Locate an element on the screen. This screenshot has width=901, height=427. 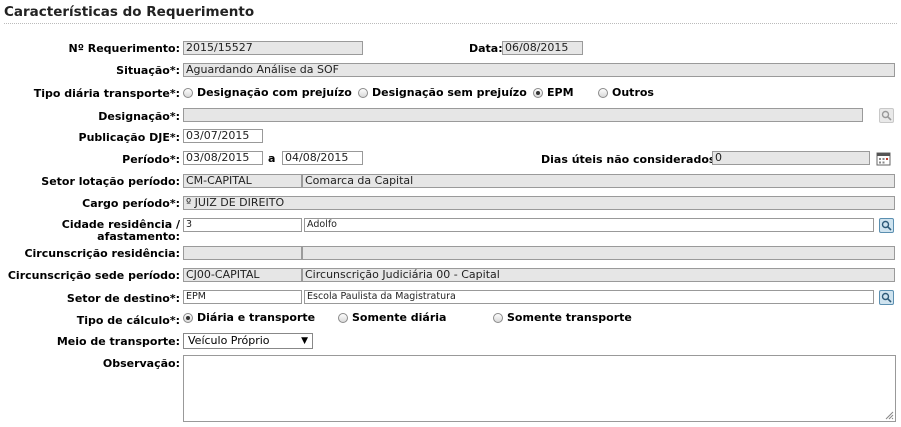
periodo-end-input: 04/08/2015 is located at coordinates (322, 158).